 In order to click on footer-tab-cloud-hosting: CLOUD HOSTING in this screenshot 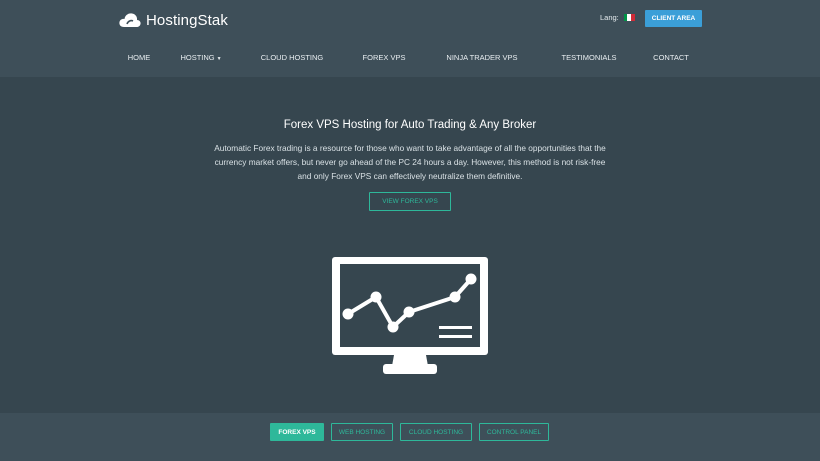, I will do `click(436, 432)`.